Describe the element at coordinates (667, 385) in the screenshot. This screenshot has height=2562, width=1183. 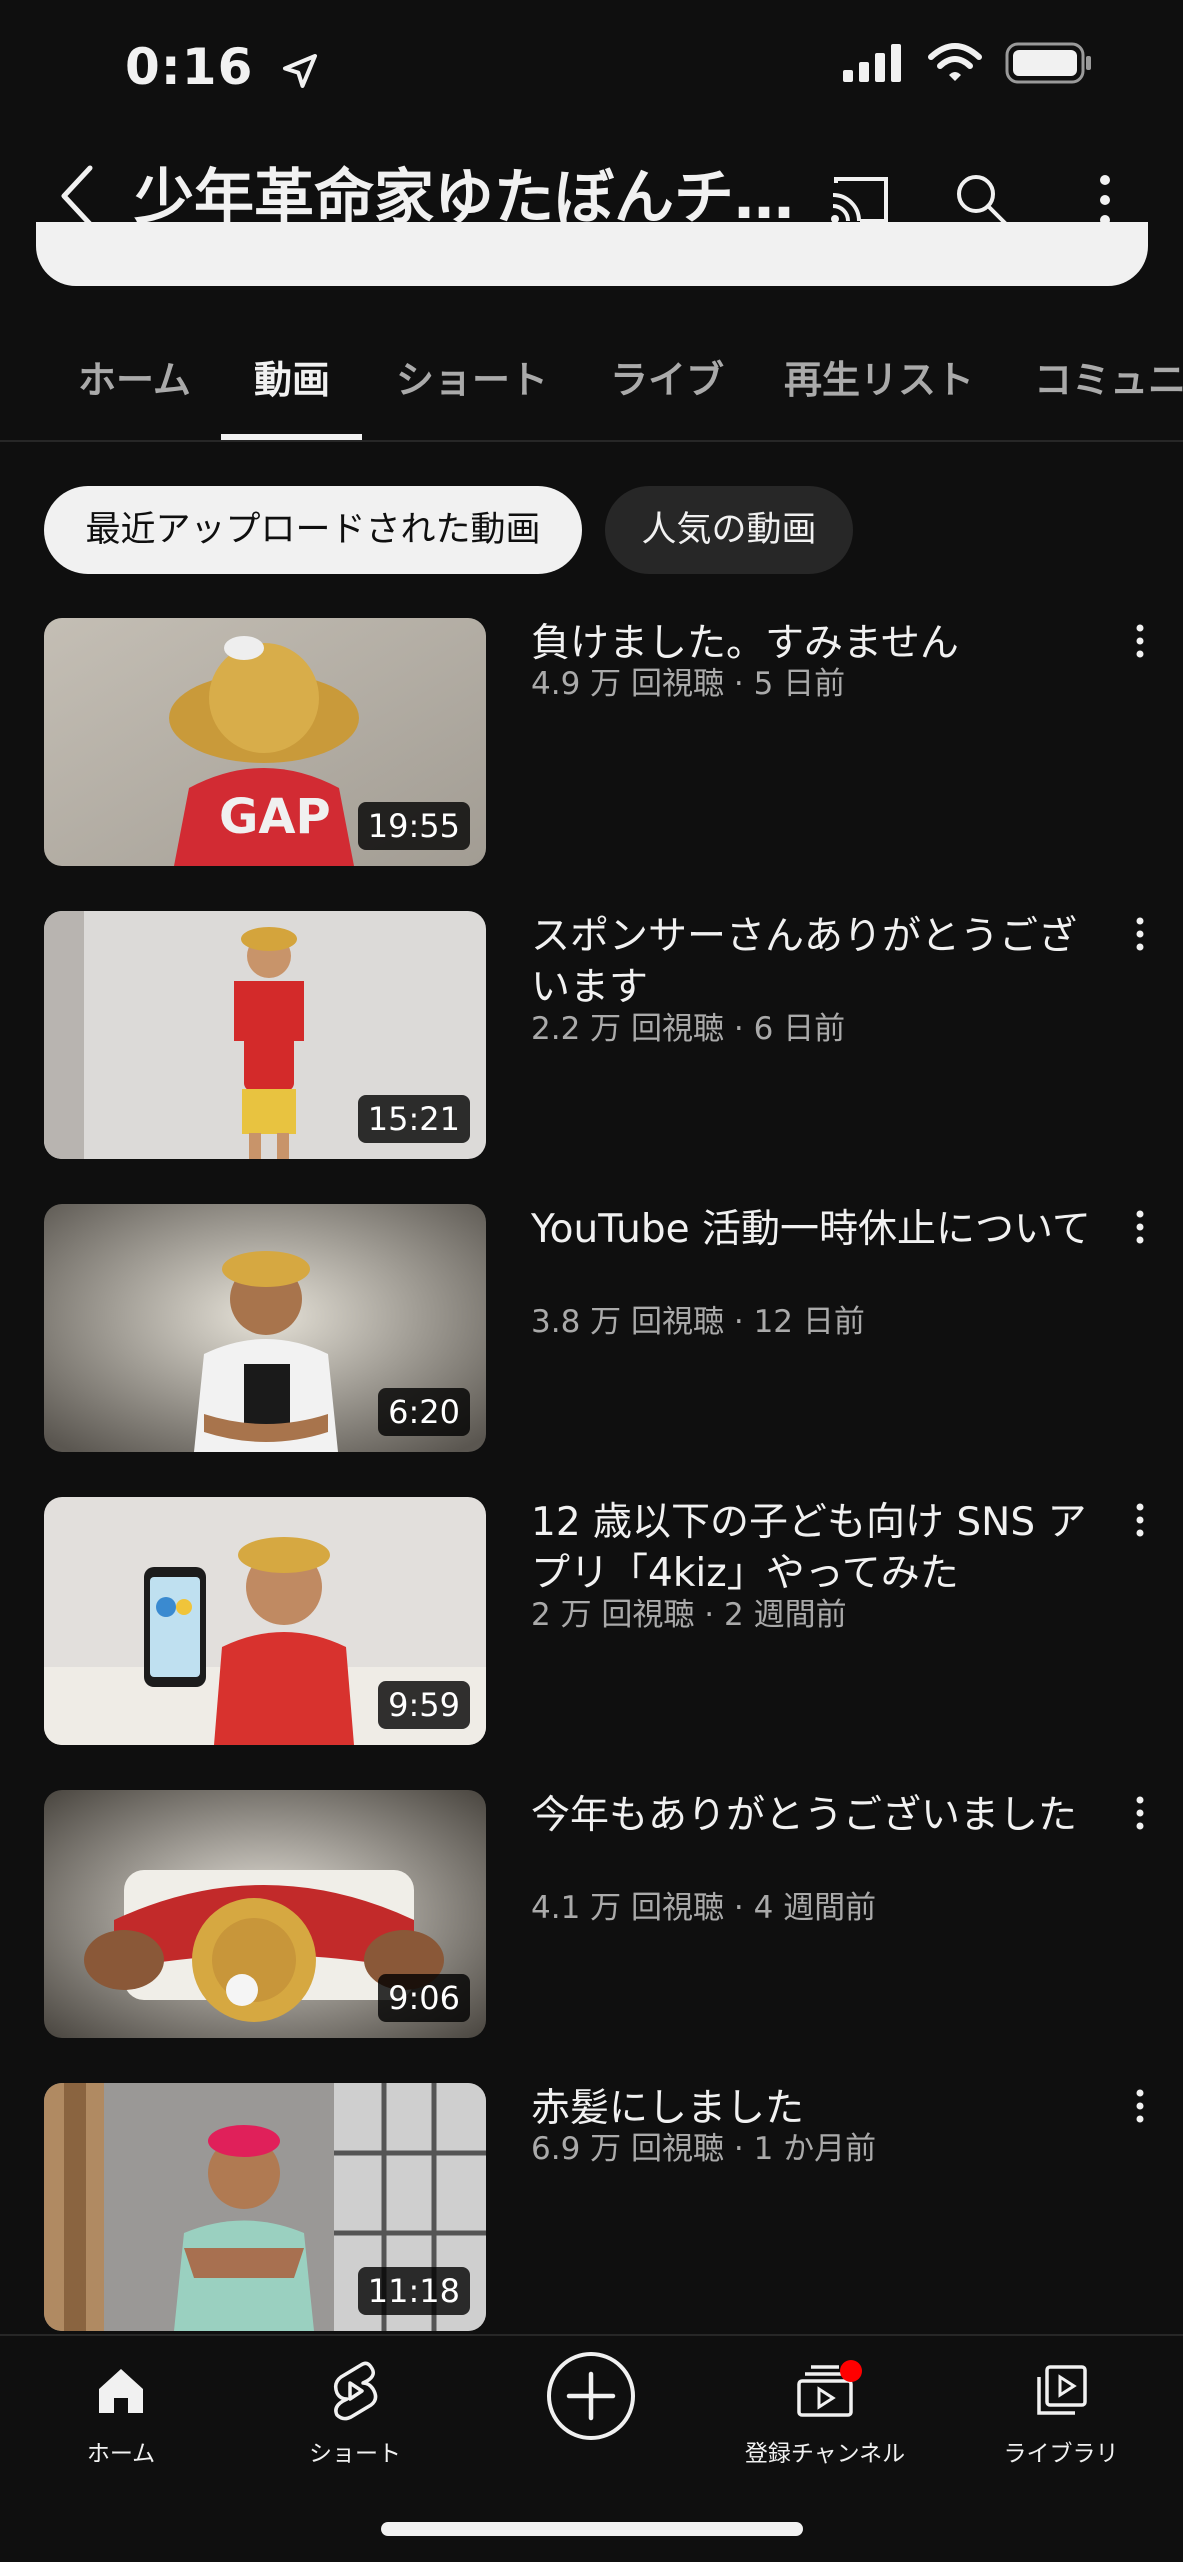
I see `tab-live: ライブ` at that location.